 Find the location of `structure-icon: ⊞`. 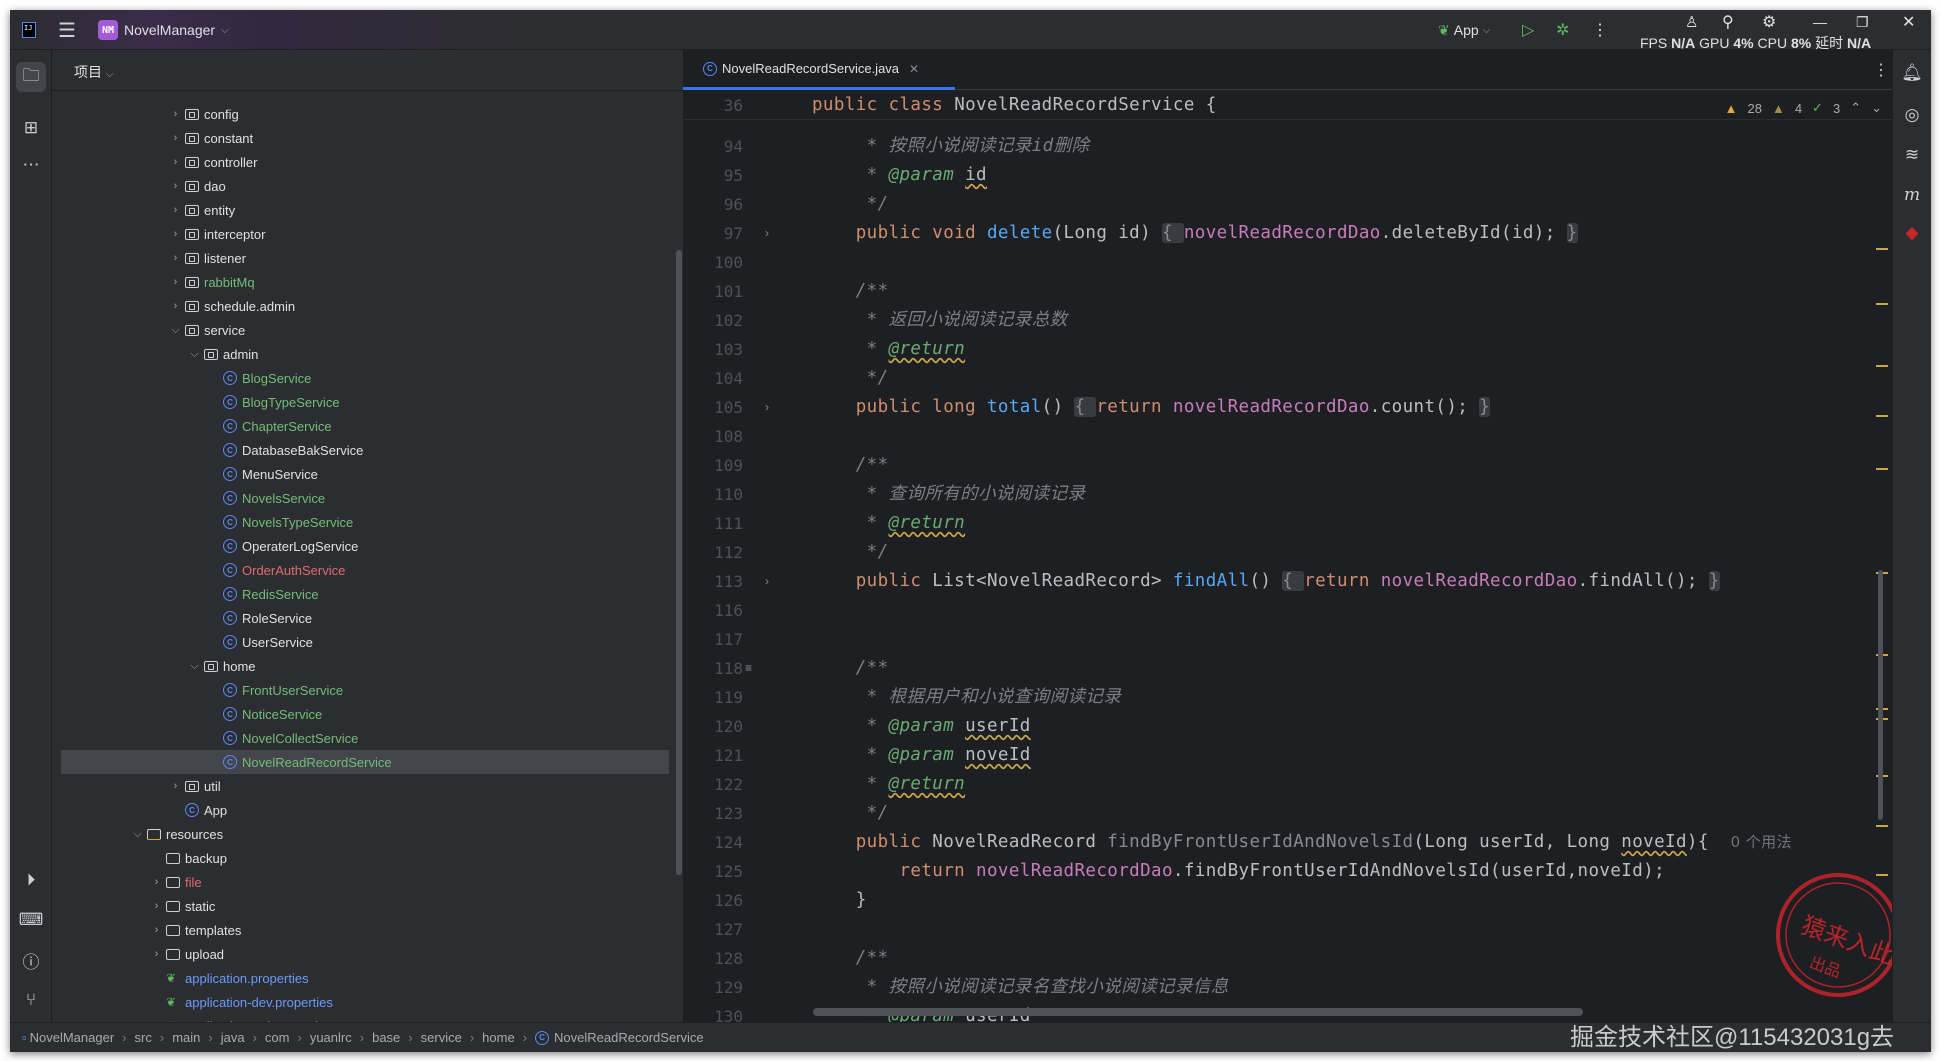

structure-icon: ⊞ is located at coordinates (31, 128).